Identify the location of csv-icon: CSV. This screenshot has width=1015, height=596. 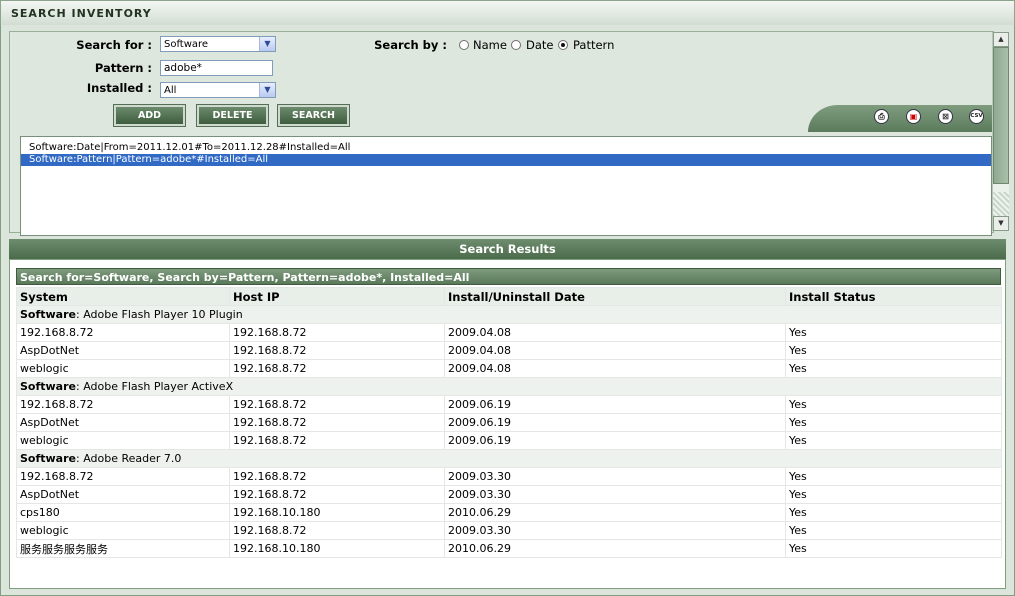
(976, 116).